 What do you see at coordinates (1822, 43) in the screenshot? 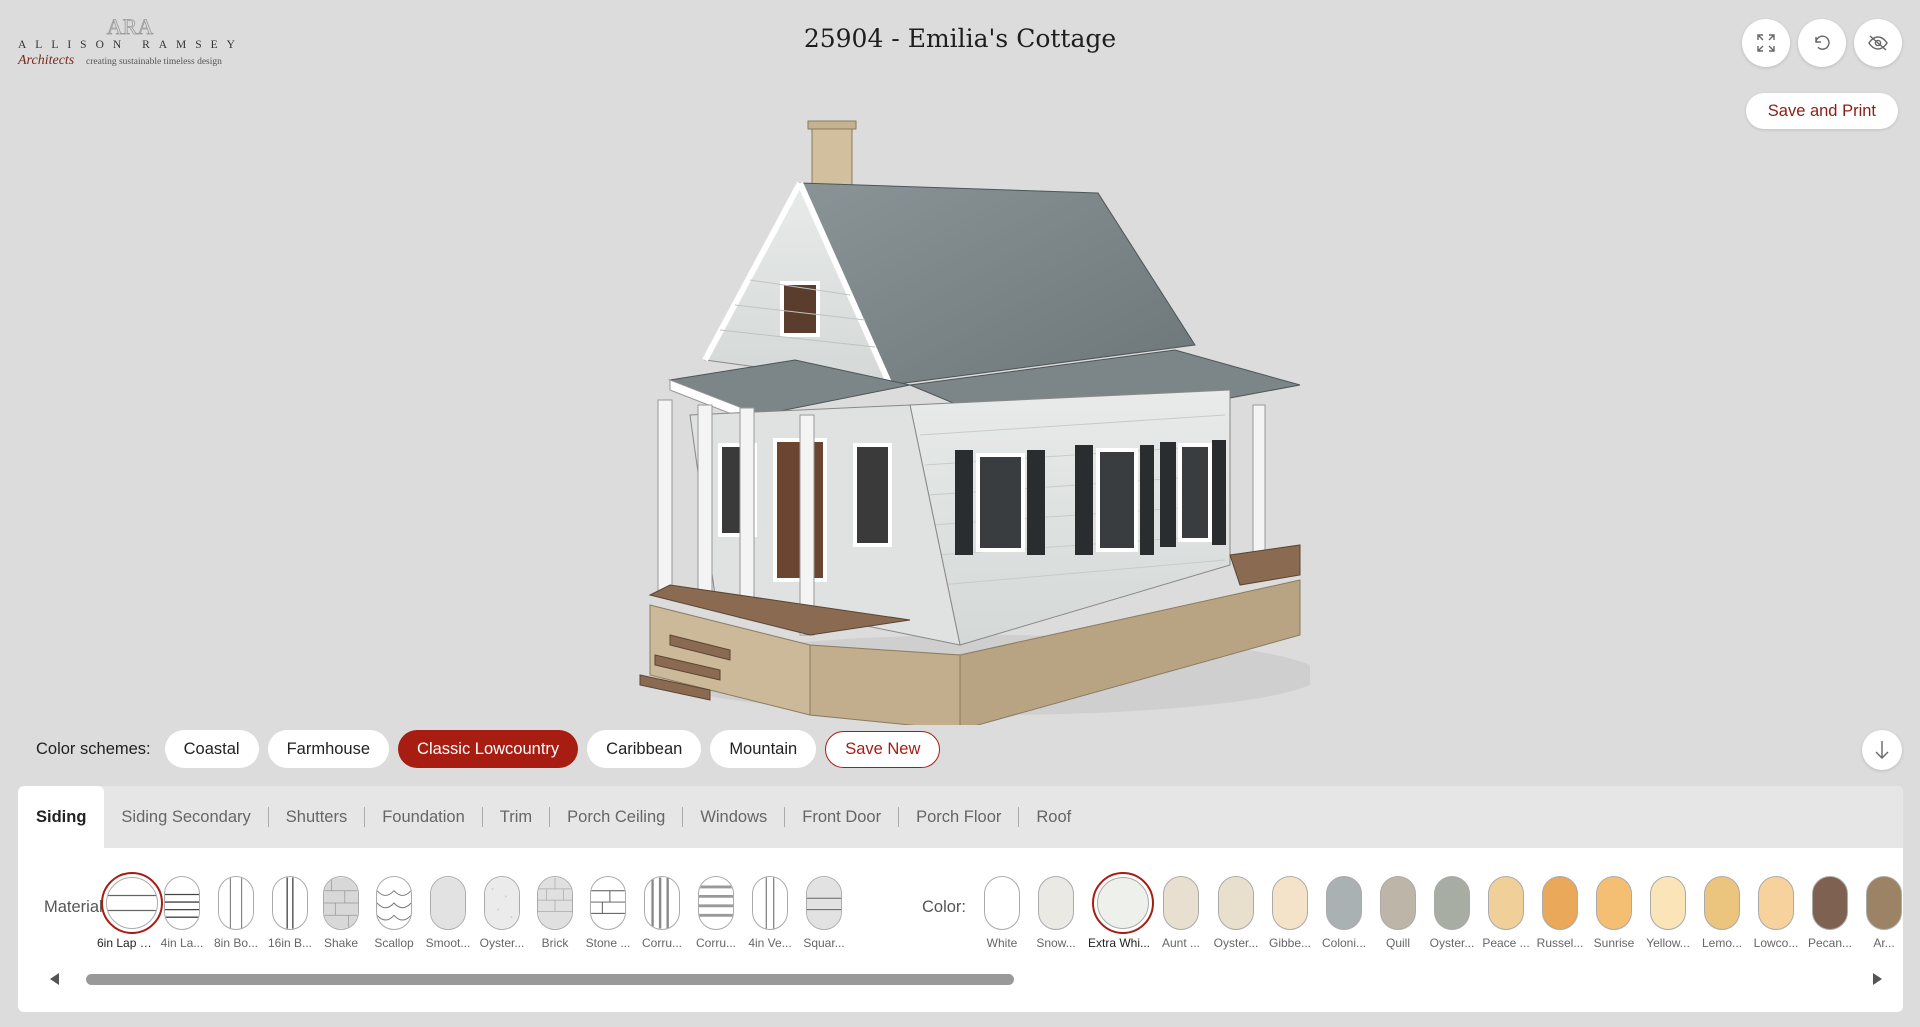
I see `reset-view-button` at bounding box center [1822, 43].